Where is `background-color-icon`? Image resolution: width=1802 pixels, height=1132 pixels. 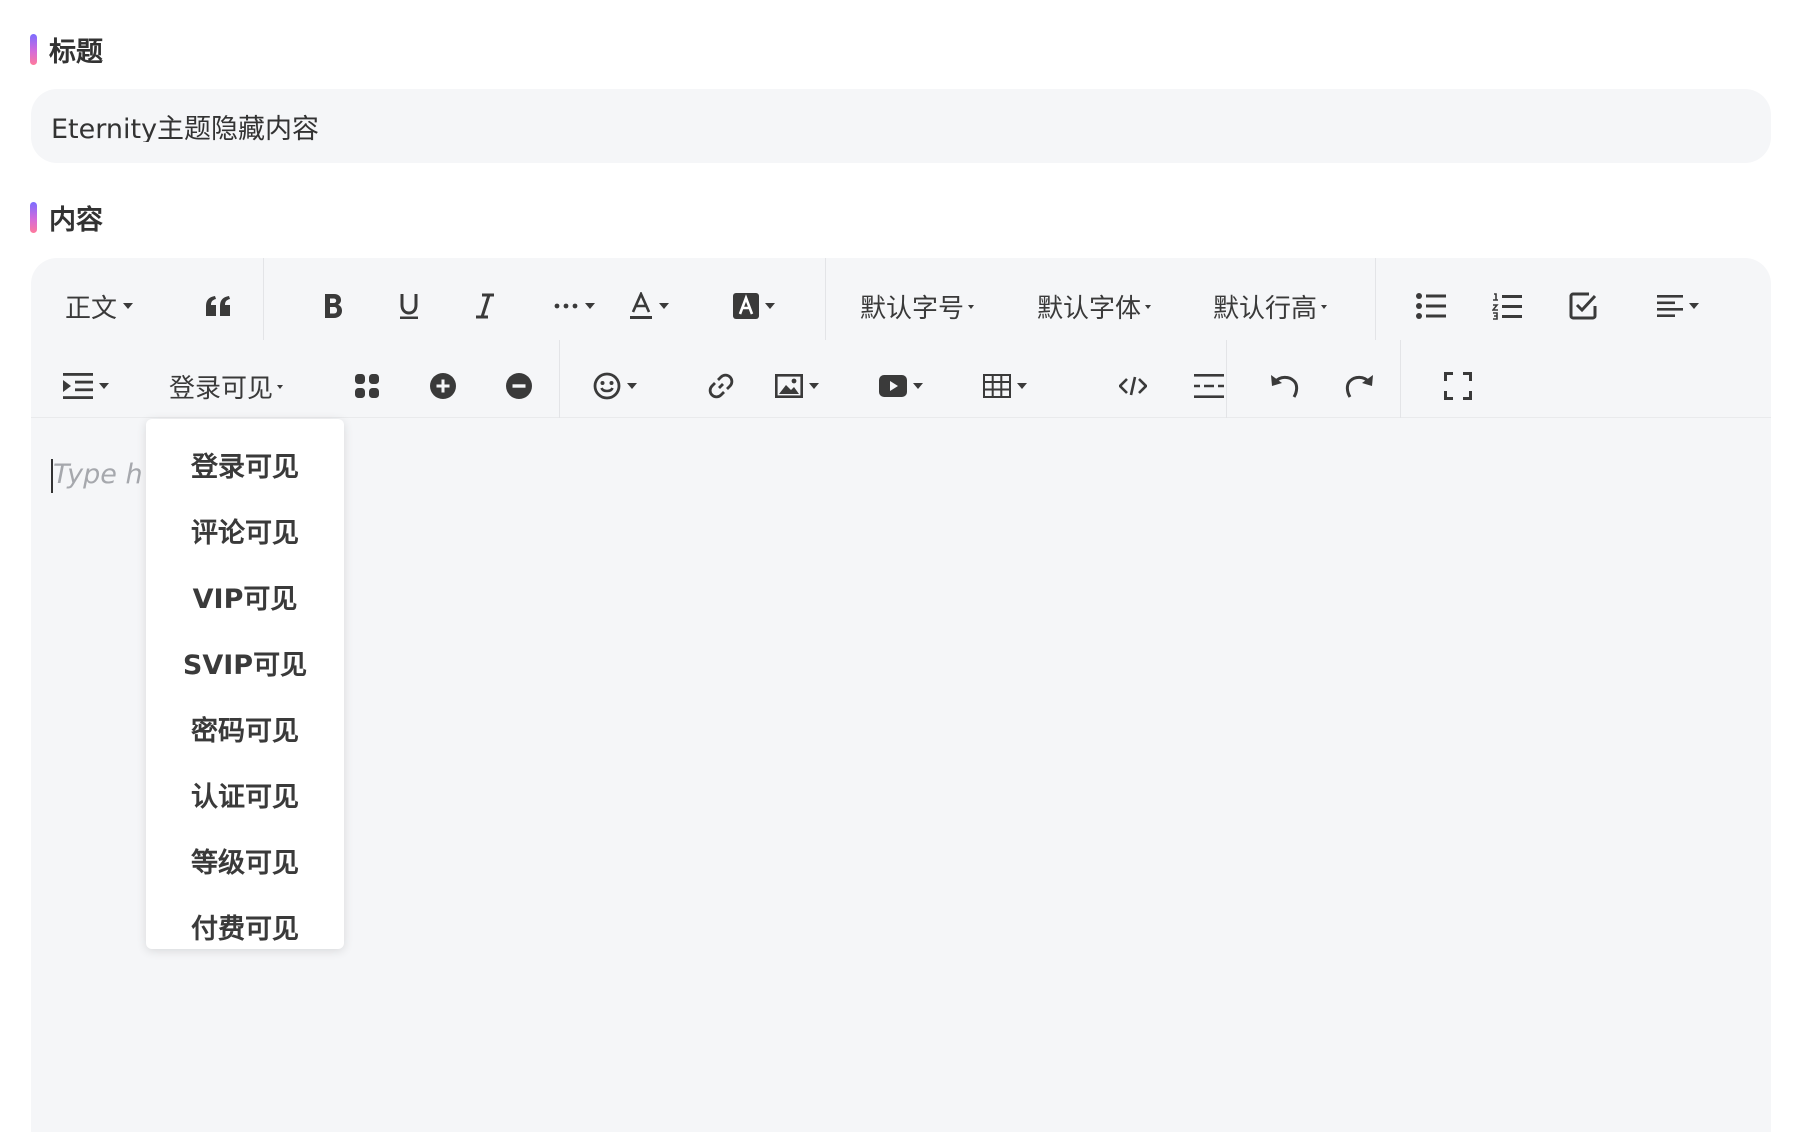
background-color-icon is located at coordinates (746, 306).